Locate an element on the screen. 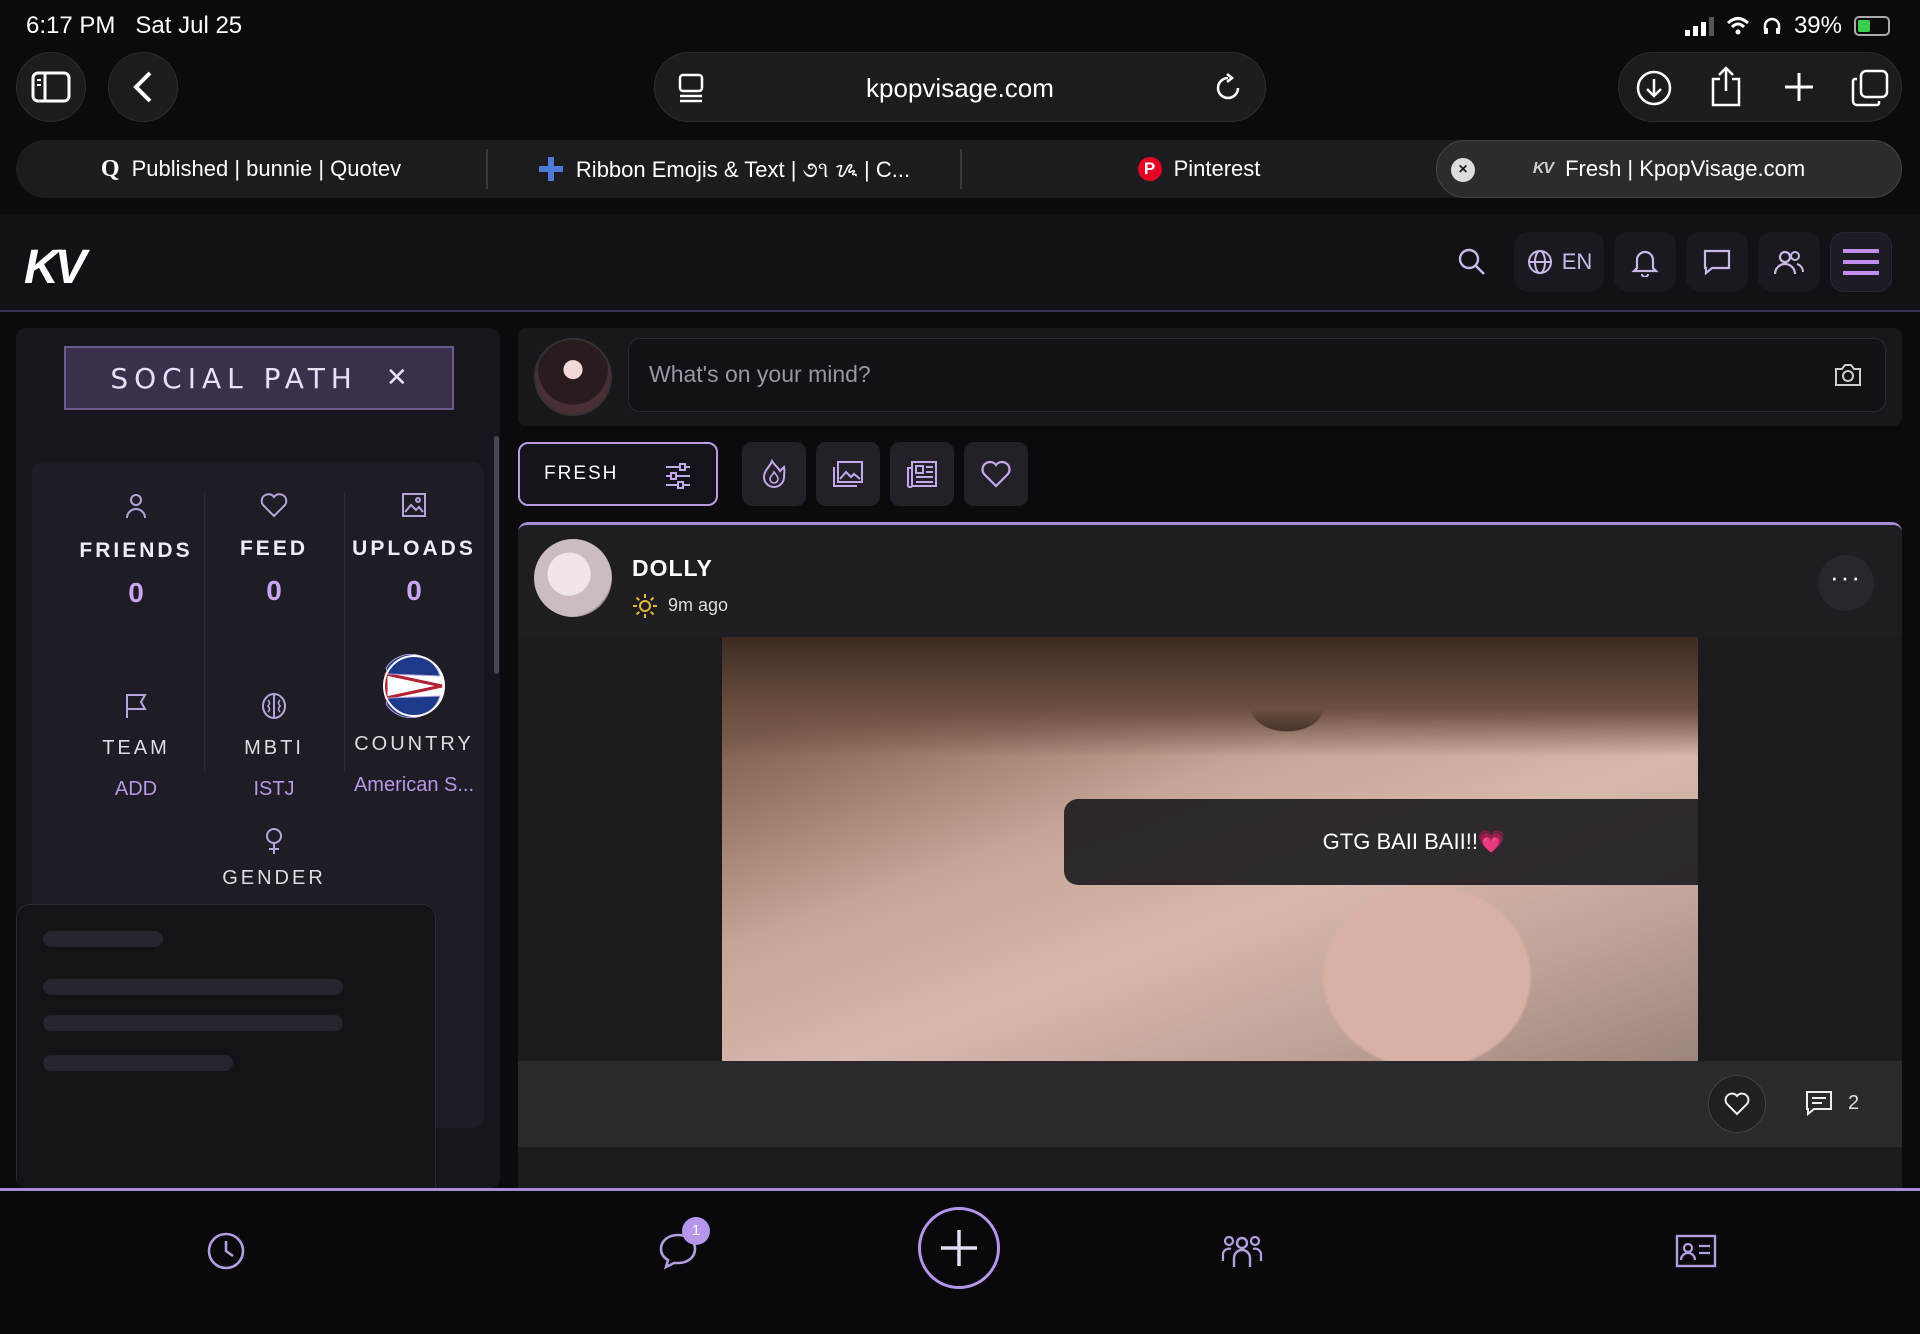  sidebar-toggle-button is located at coordinates (51, 87).